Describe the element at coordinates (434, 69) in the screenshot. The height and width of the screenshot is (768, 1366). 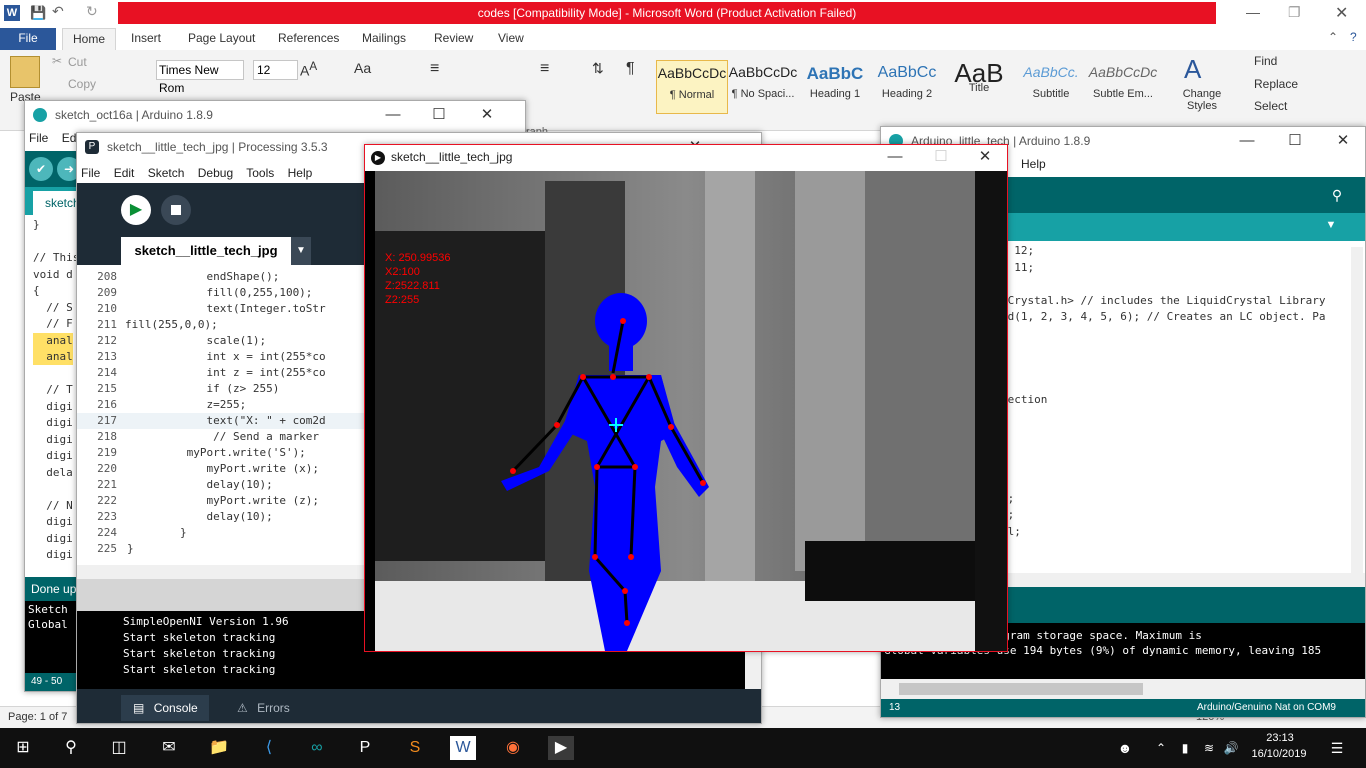
I see `bullets-icon: ≡` at that location.